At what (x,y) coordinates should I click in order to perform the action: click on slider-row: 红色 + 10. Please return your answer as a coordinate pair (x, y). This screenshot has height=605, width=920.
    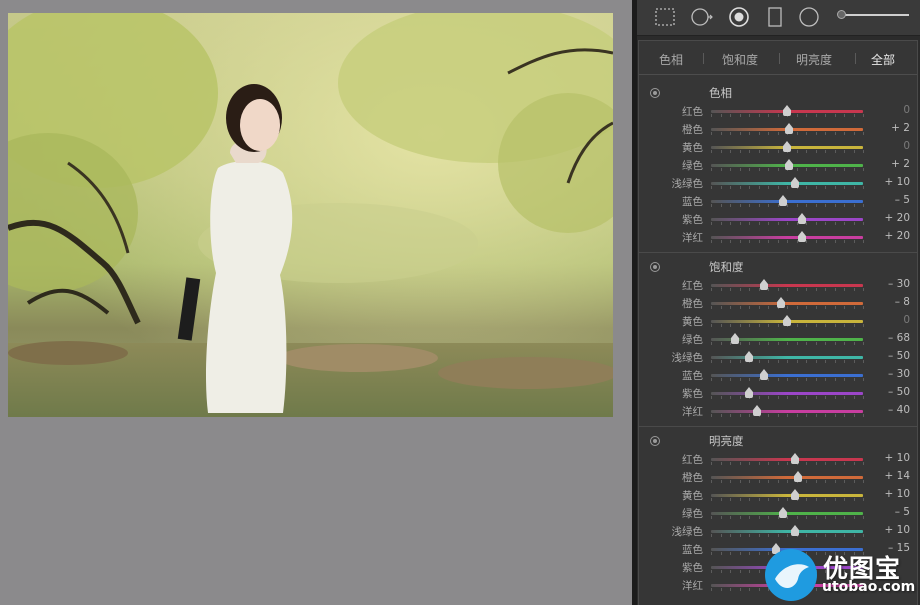
    Looking at the image, I should click on (778, 459).